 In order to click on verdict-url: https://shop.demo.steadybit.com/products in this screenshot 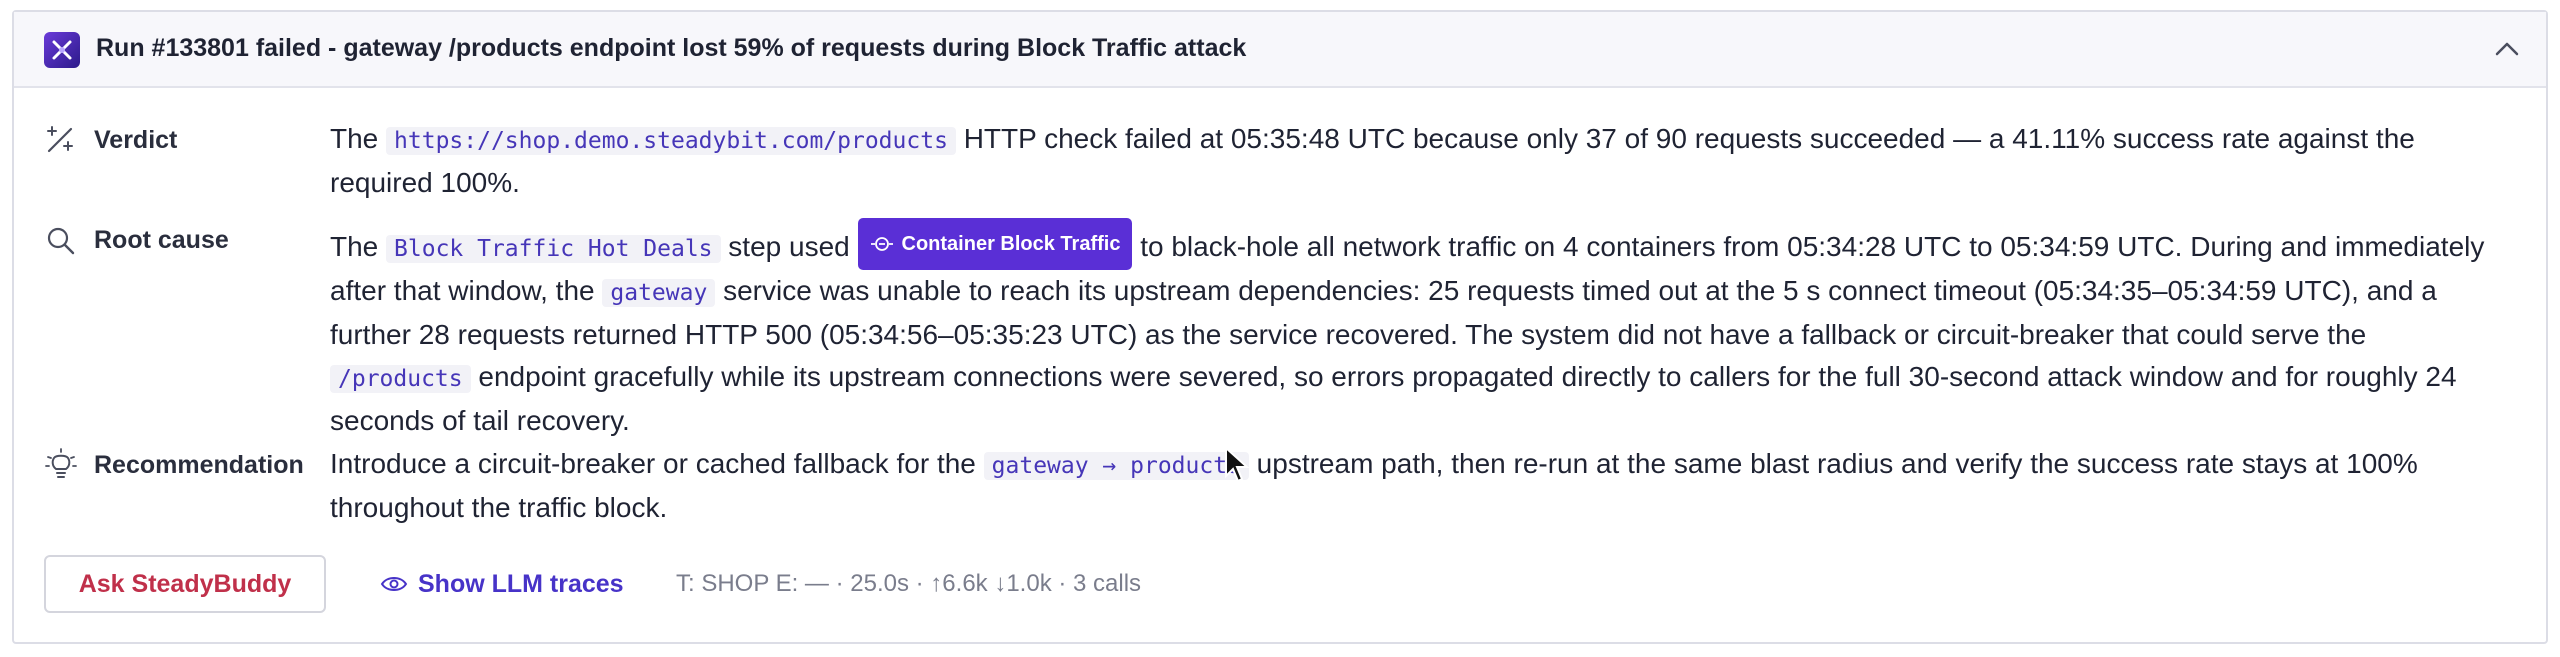, I will do `click(671, 141)`.